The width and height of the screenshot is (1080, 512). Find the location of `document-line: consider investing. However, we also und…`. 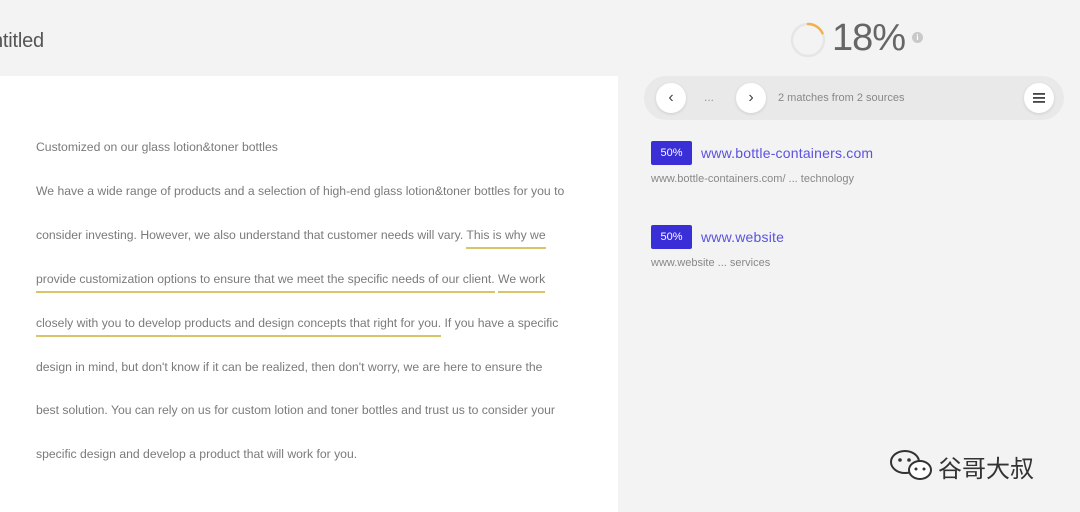

document-line: consider investing. However, we also und… is located at coordinates (291, 238).